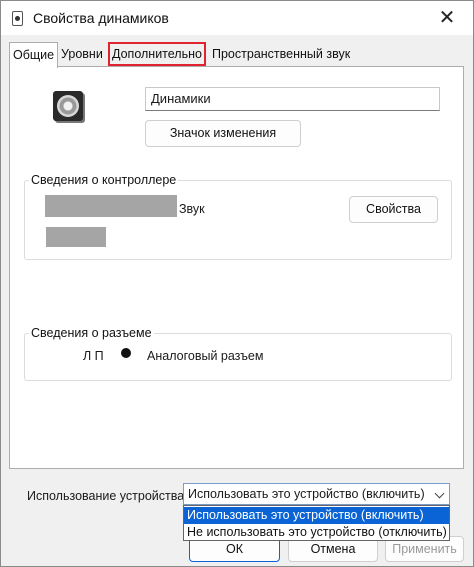 This screenshot has width=474, height=567. Describe the element at coordinates (393, 209) in the screenshot. I see `properties-button: Свойства` at that location.